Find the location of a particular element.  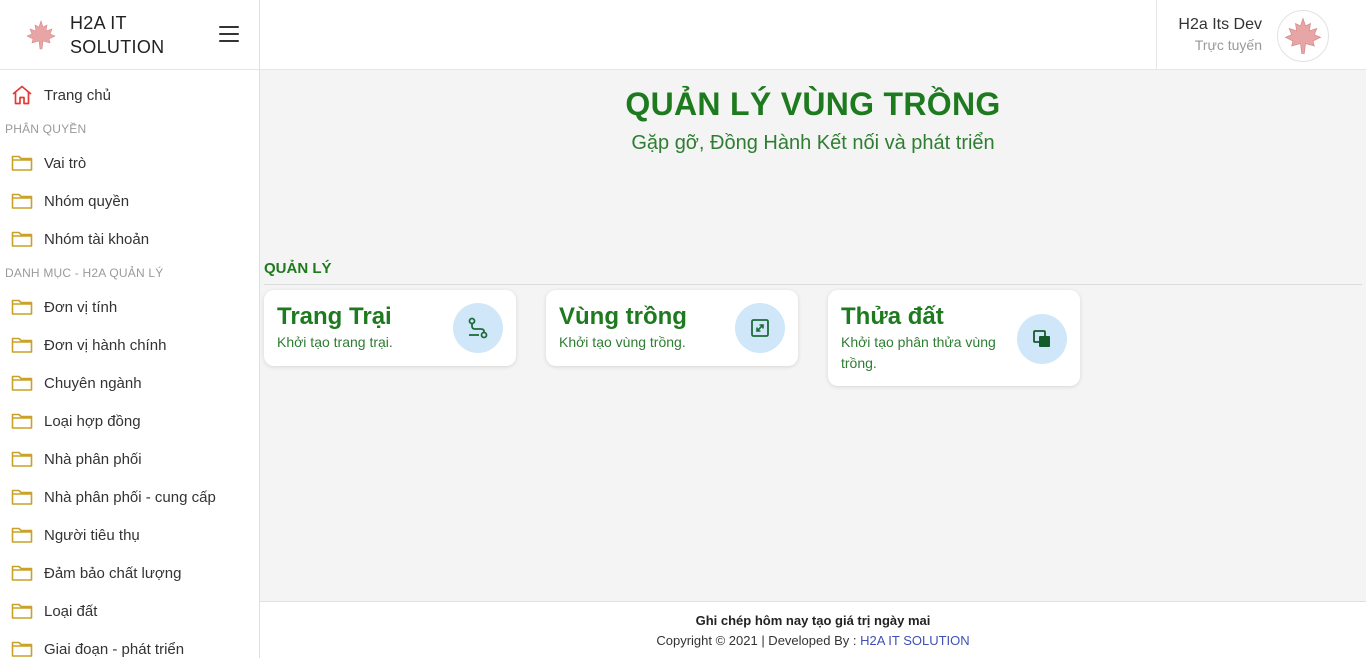

user-name: H2a Its Dev is located at coordinates (1220, 24).